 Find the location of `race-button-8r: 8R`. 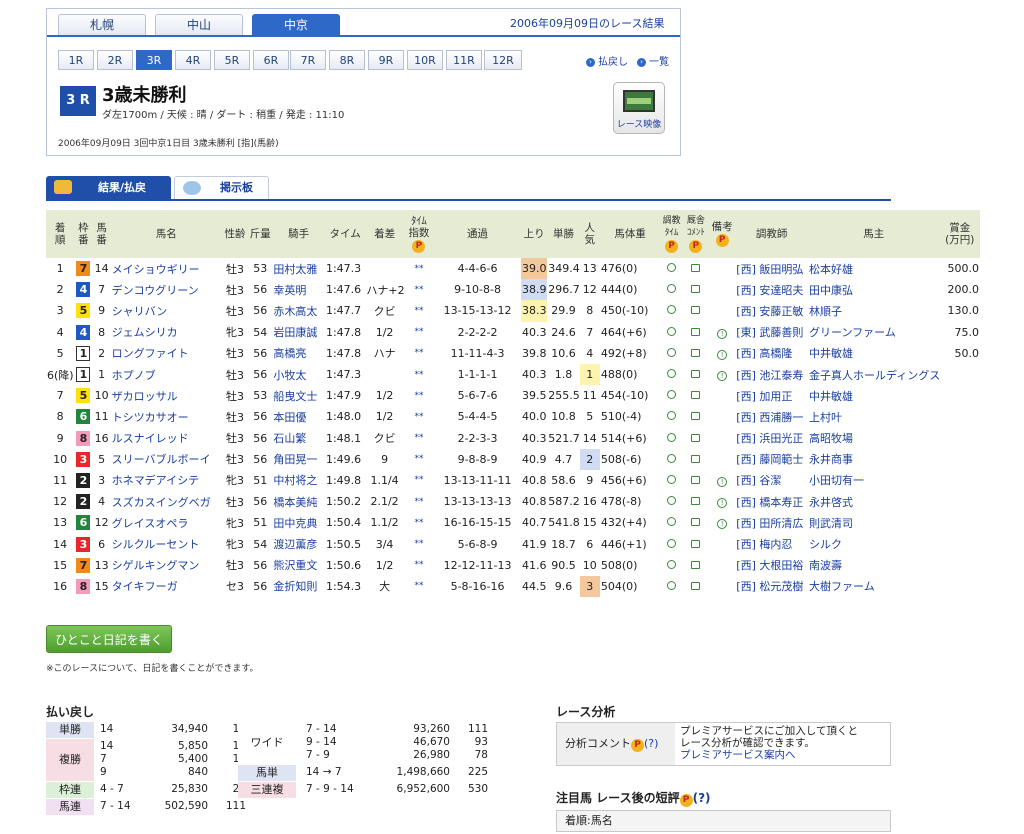

race-button-8r: 8R is located at coordinates (347, 60).